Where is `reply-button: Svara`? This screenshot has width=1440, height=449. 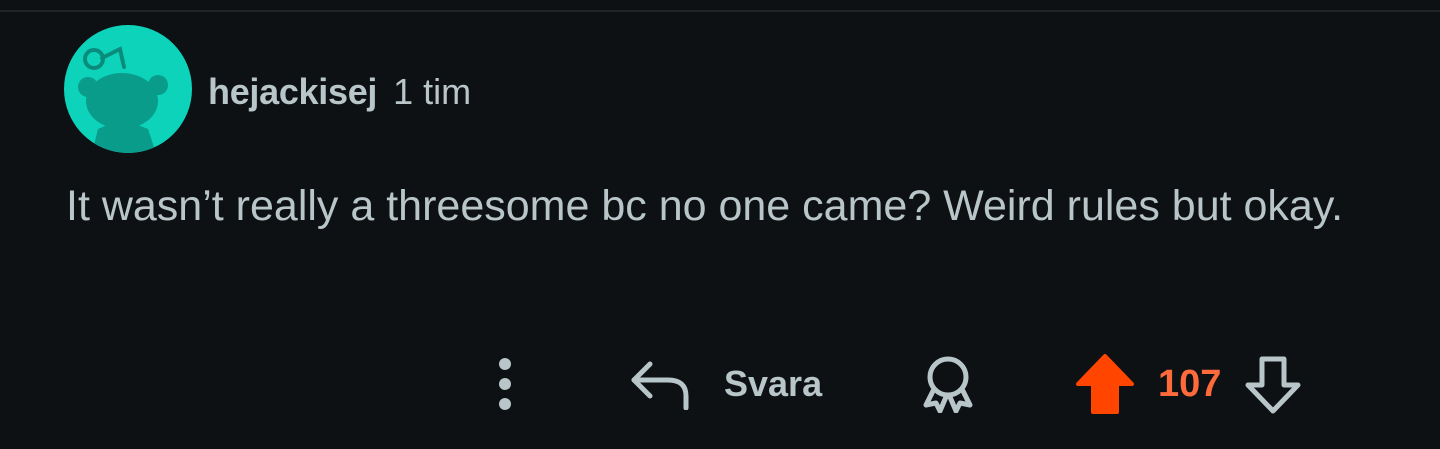
reply-button: Svara is located at coordinates (725, 384).